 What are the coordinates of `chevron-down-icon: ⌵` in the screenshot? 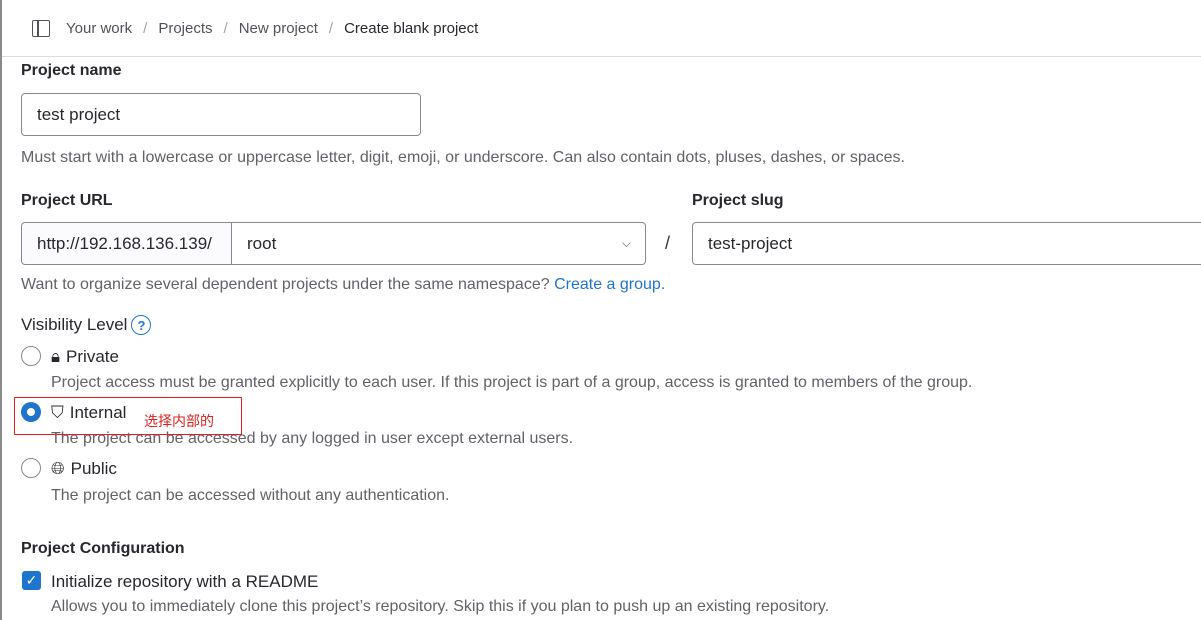 It's located at (626, 243).